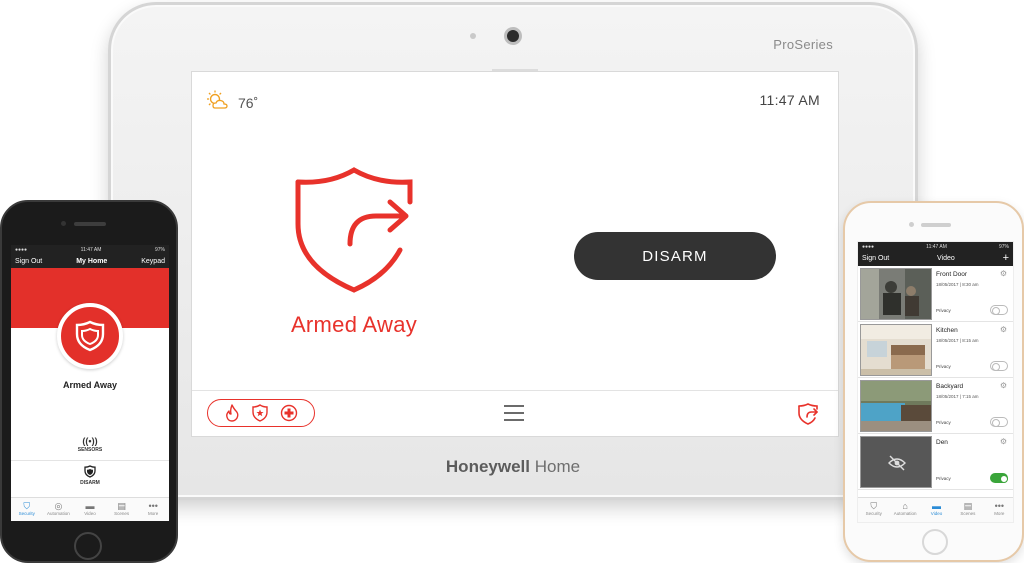  What do you see at coordinates (515, 390) in the screenshot?
I see `bottom-divider` at bounding box center [515, 390].